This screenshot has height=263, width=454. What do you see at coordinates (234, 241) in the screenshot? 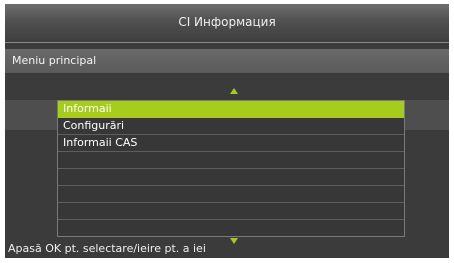
I see `scroll-down-icon` at bounding box center [234, 241].